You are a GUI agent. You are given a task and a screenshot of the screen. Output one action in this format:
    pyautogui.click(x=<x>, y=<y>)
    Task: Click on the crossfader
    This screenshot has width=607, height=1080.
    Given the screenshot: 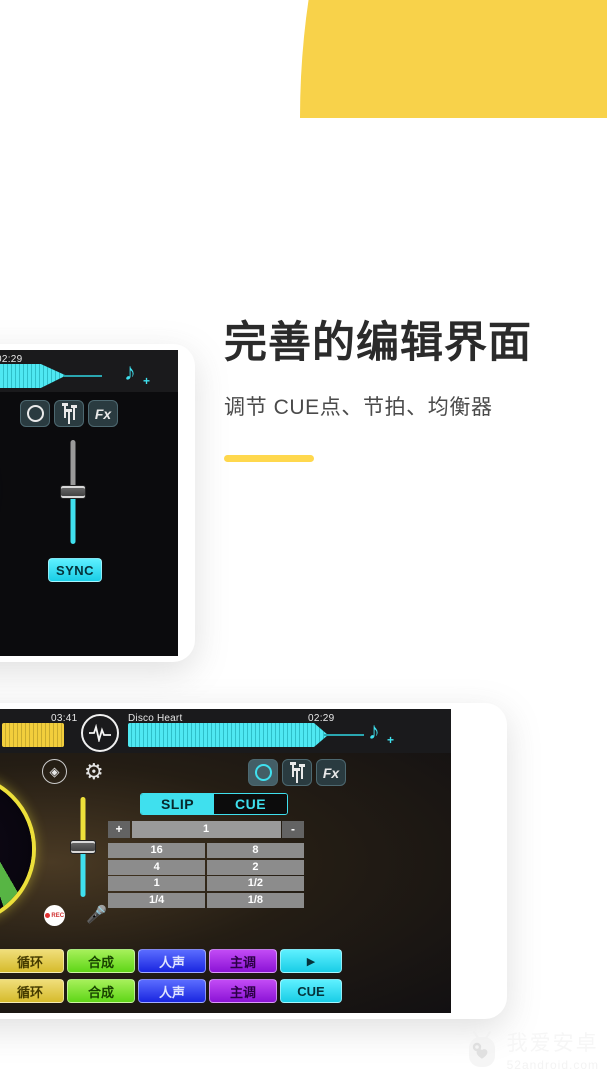 What is the action you would take?
    pyautogui.click(x=83, y=847)
    